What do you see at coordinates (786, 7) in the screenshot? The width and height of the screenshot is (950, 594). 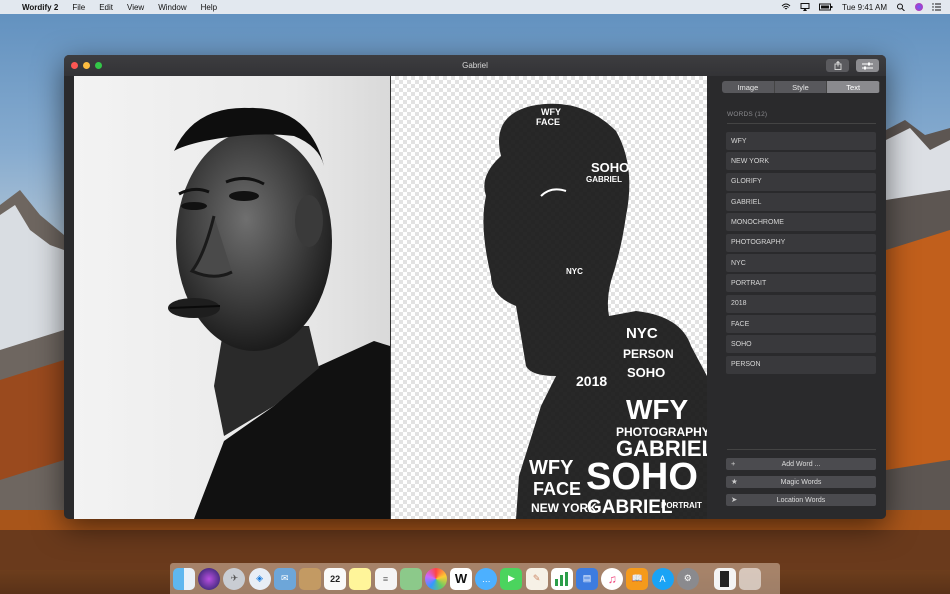 I see `wifi-icon` at bounding box center [786, 7].